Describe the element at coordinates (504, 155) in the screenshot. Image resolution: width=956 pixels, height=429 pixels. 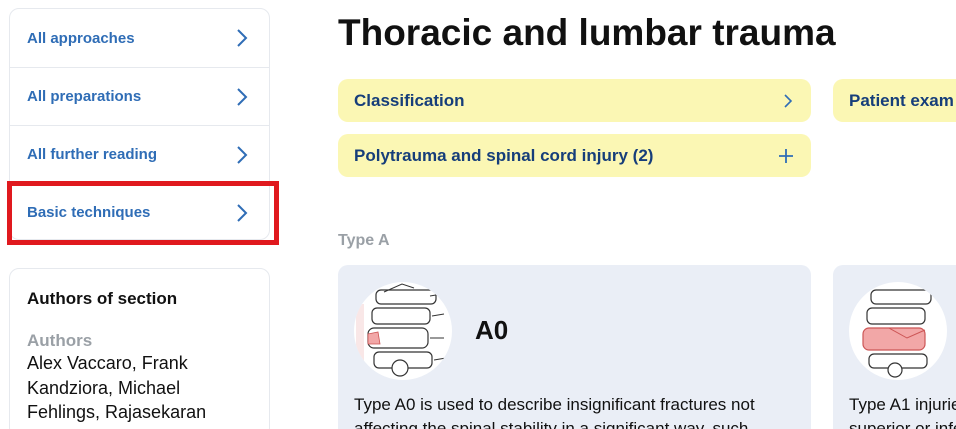
I see `pill-label: Polytrauma and spinal cord injury (2)` at that location.